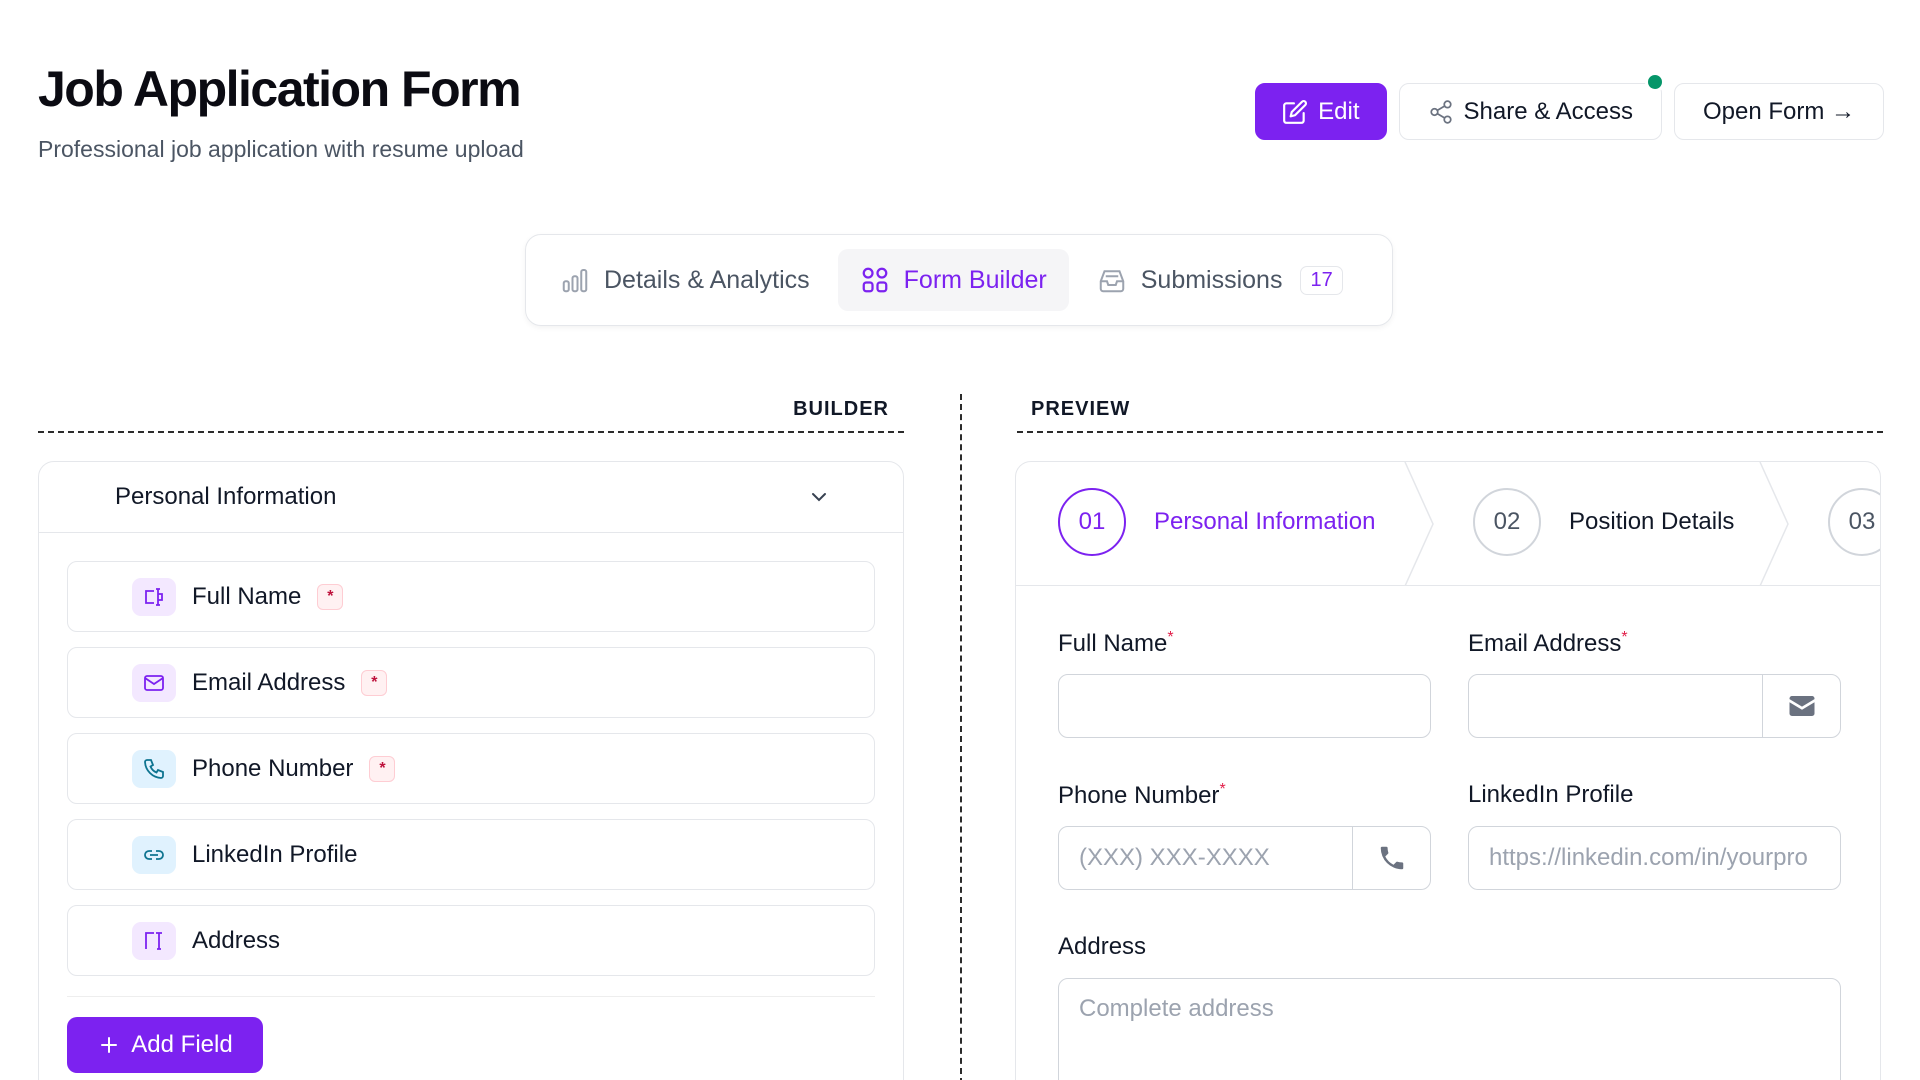 Image resolution: width=1920 pixels, height=1080 pixels. Describe the element at coordinates (1440, 111) in the screenshot. I see `share-icon` at that location.